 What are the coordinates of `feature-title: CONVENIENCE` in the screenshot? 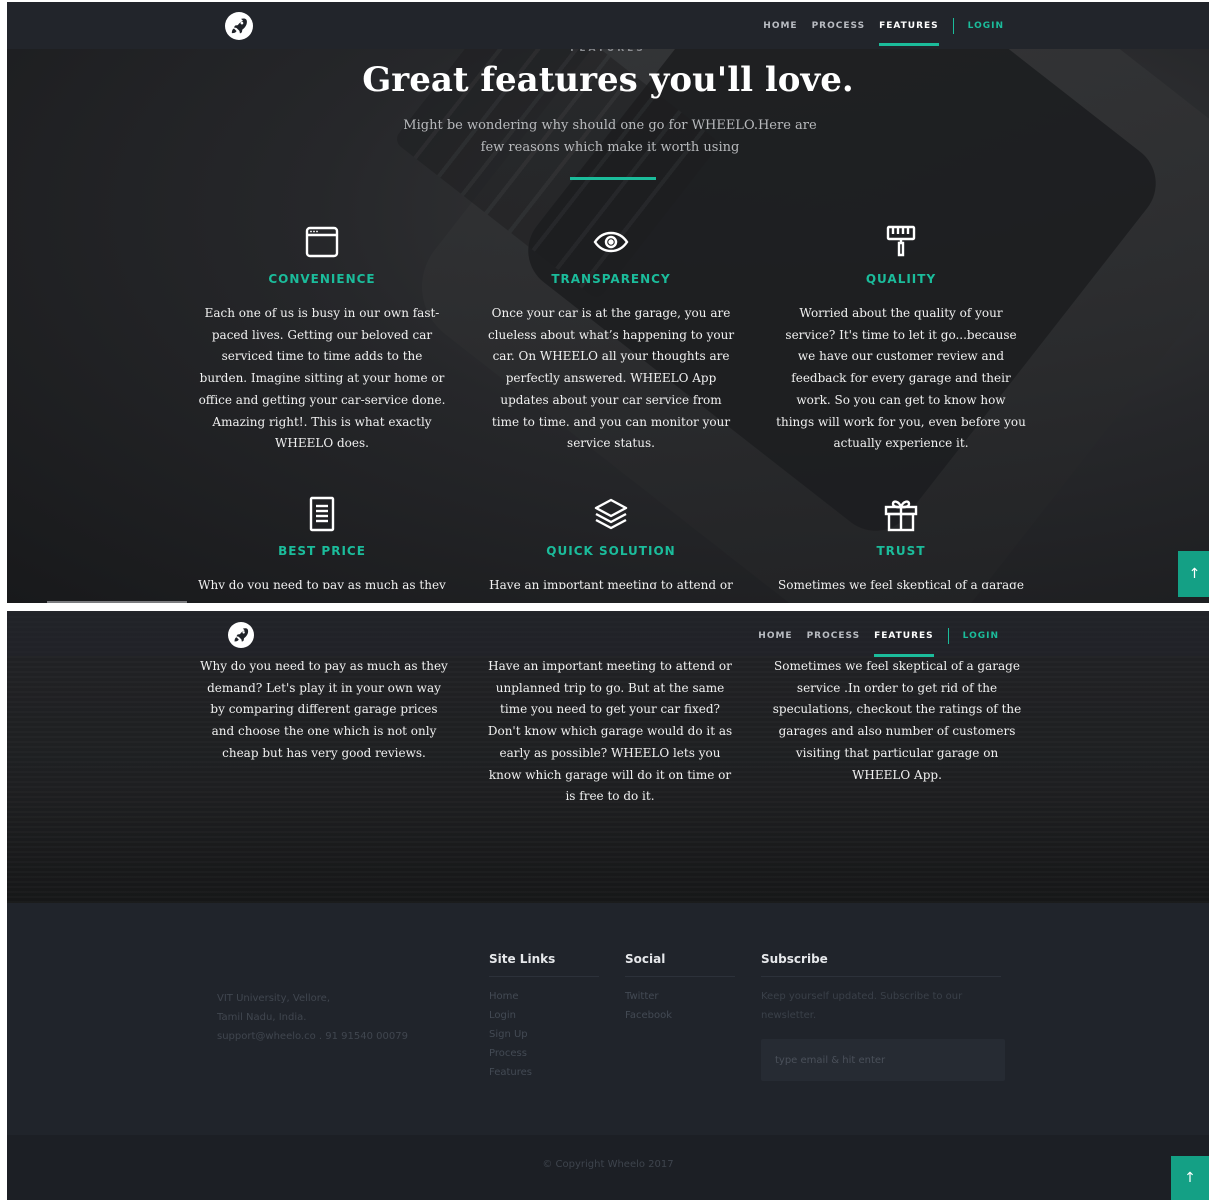 It's located at (322, 279).